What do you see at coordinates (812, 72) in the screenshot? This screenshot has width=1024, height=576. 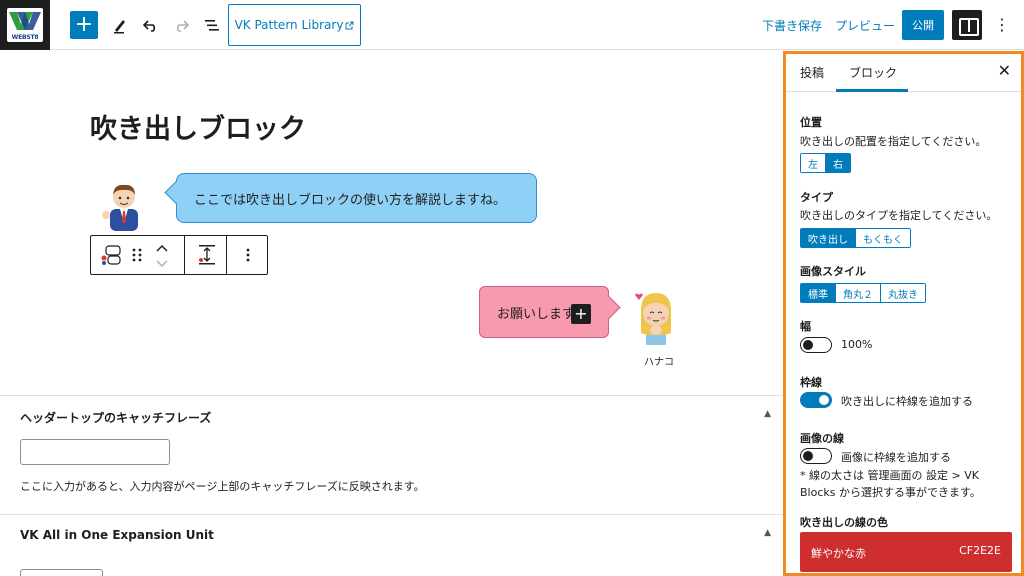 I see `tab-post: 投稿` at bounding box center [812, 72].